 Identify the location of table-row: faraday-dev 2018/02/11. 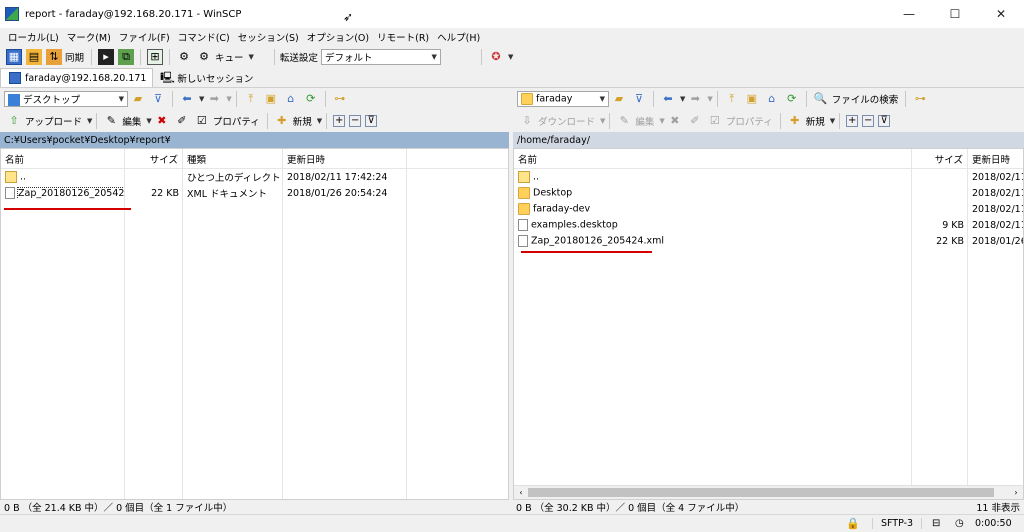
(768, 209).